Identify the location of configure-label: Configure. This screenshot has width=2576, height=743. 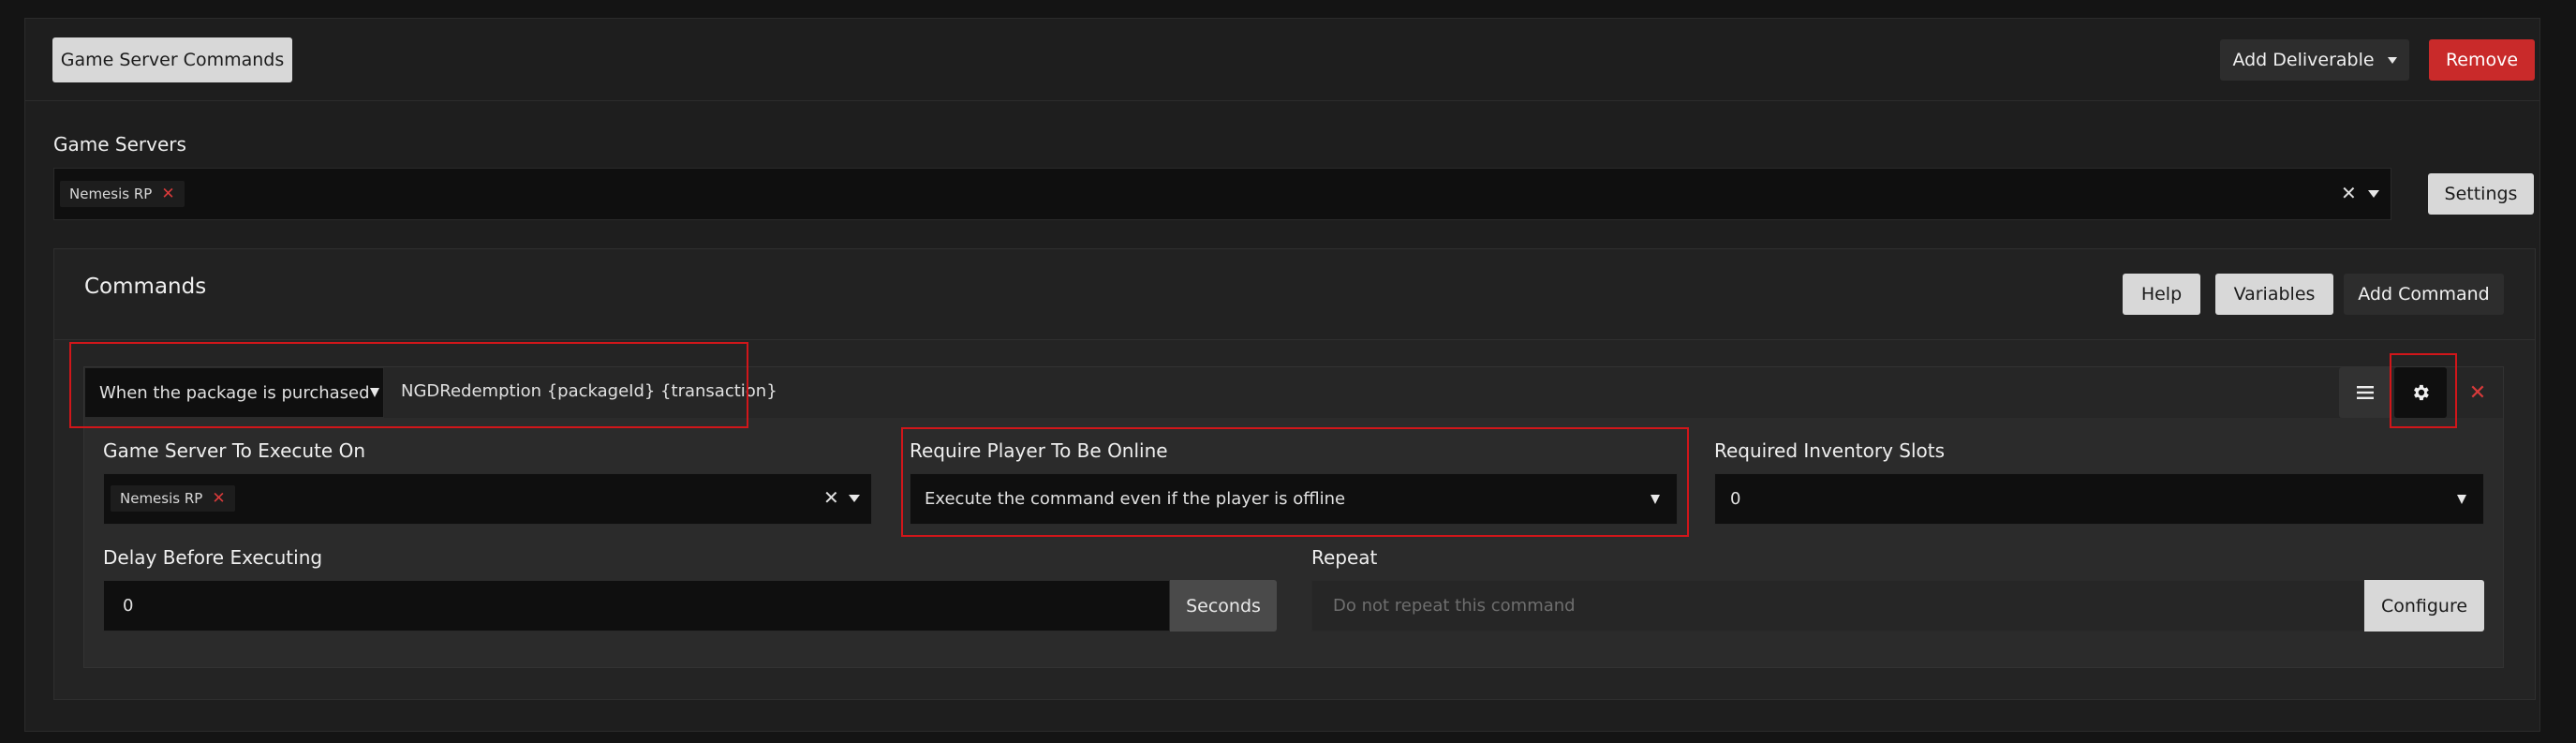
(2424, 606).